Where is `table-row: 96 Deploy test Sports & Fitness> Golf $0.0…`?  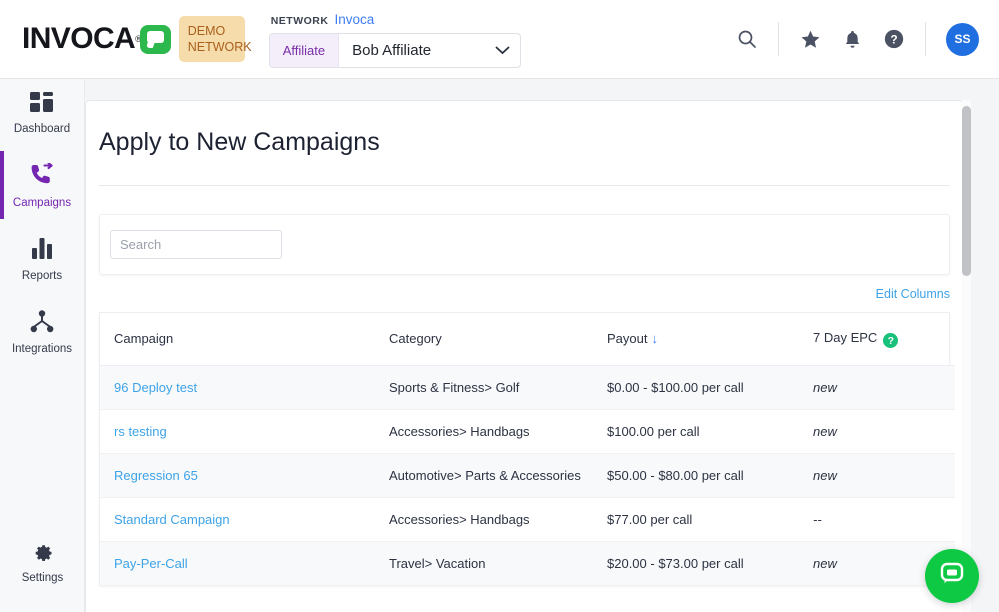 table-row: 96 Deploy test Sports & Fitness> Golf $0.0… is located at coordinates (527, 387).